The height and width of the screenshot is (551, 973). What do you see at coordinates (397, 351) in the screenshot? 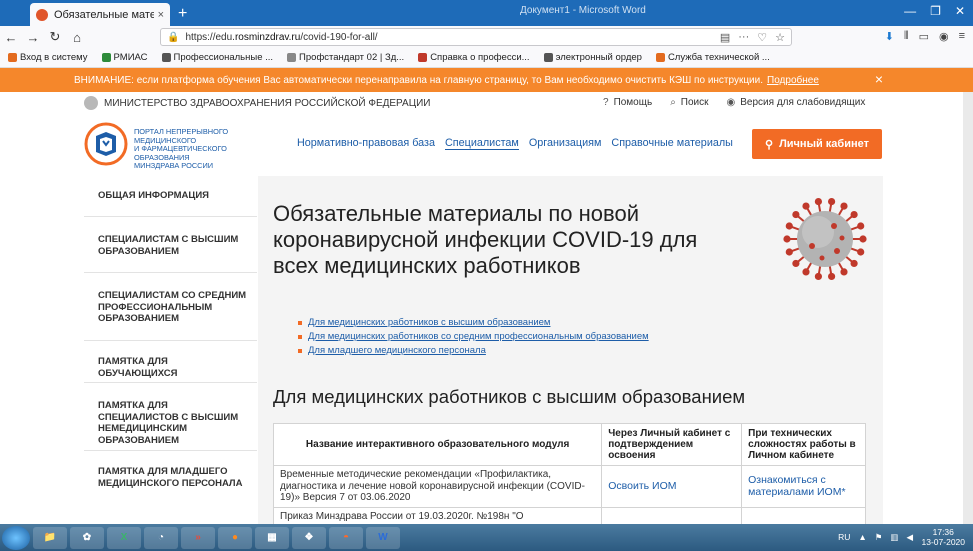
I see `anchor-link-junior-staff: Для младшего медицинского персонала` at bounding box center [397, 351].